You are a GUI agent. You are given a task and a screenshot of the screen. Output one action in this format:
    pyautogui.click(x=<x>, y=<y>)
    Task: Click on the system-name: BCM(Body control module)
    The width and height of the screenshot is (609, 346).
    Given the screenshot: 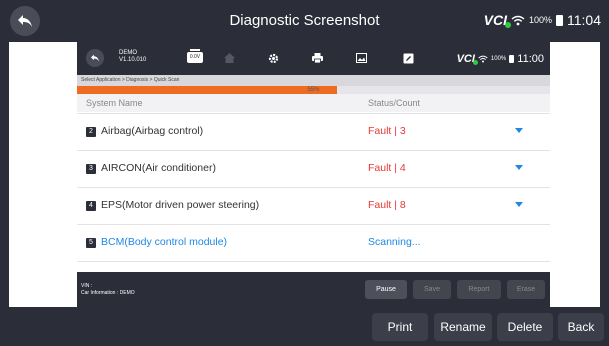 What is the action you would take?
    pyautogui.click(x=164, y=242)
    